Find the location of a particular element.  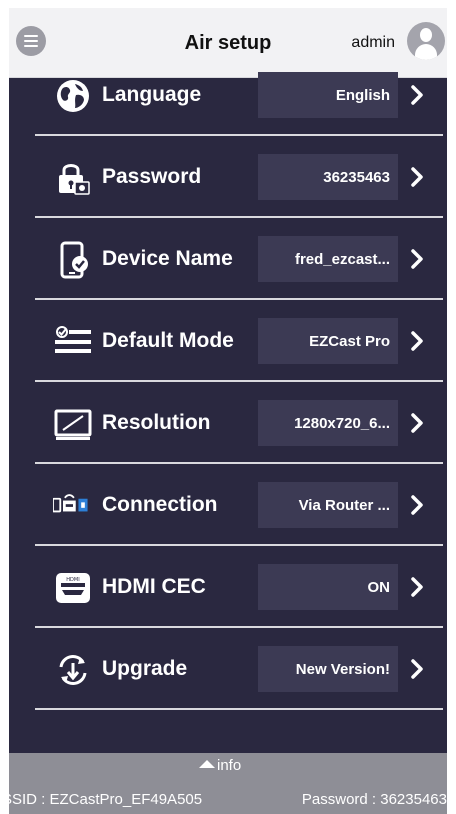

setting-label: Password is located at coordinates (152, 176).